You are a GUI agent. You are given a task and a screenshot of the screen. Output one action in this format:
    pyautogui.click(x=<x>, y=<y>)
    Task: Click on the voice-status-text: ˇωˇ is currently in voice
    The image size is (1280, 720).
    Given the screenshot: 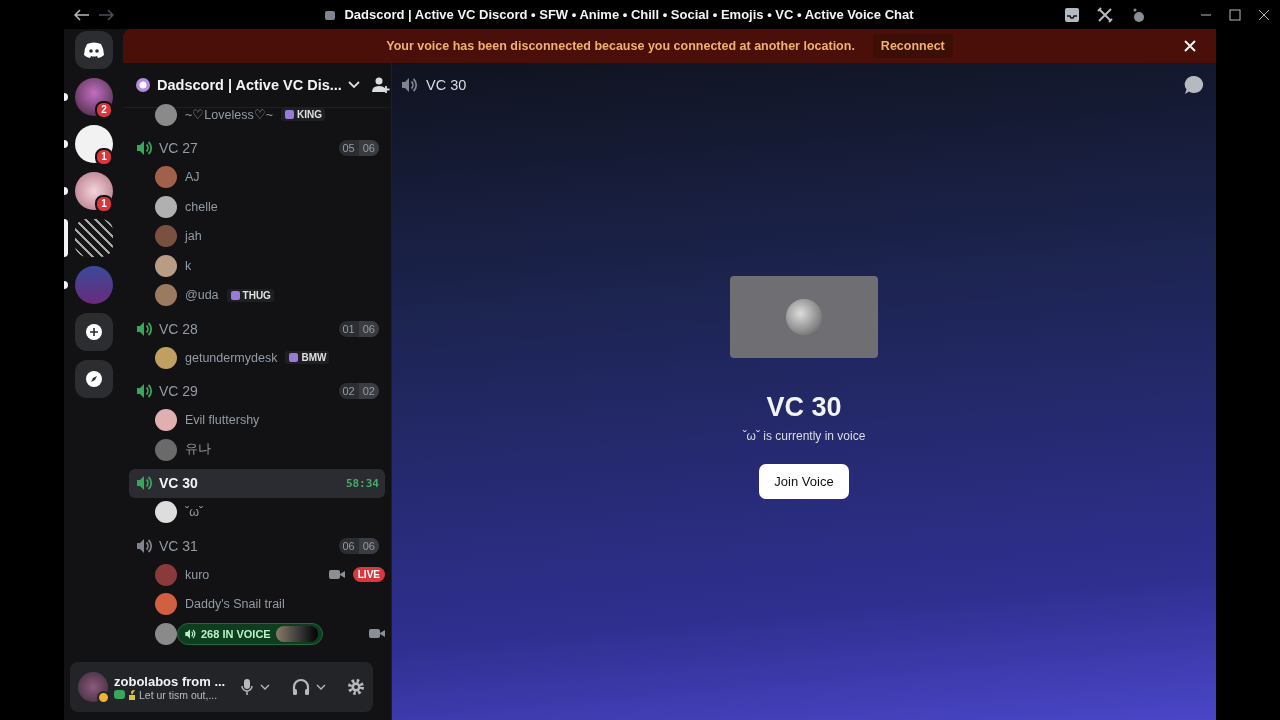 What is the action you would take?
    pyautogui.click(x=804, y=436)
    